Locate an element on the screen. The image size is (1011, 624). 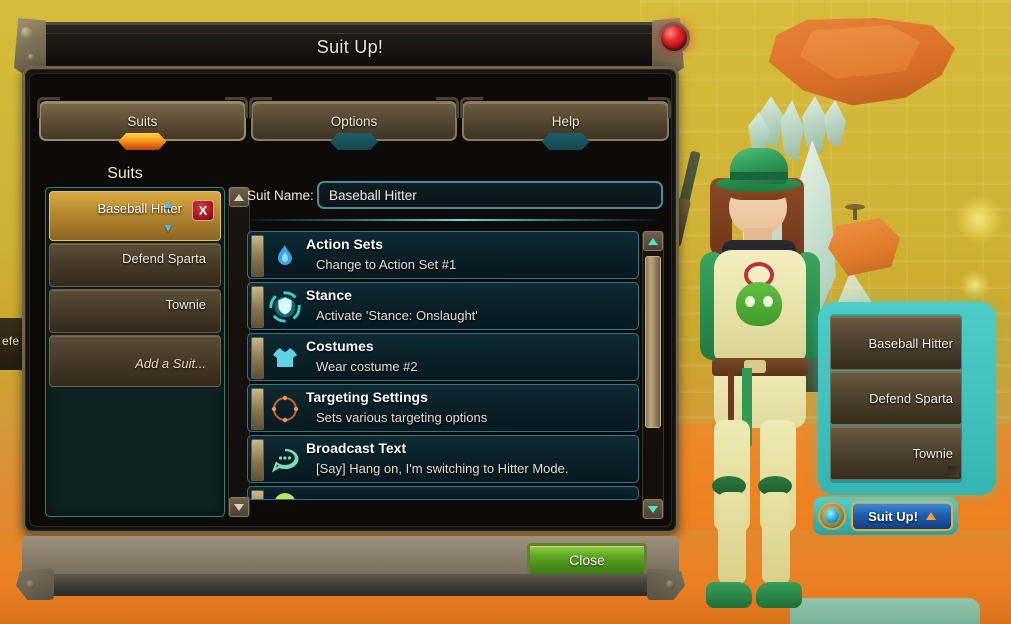
window-titlebar: Suit Up! is located at coordinates (350, 47).